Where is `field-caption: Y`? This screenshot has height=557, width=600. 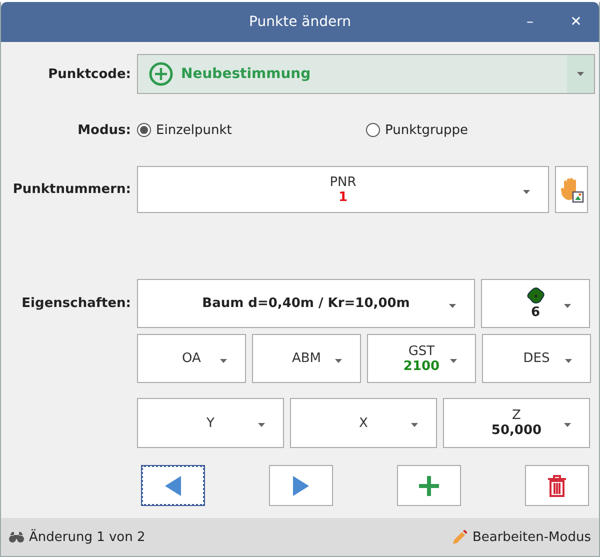
field-caption: Y is located at coordinates (210, 423).